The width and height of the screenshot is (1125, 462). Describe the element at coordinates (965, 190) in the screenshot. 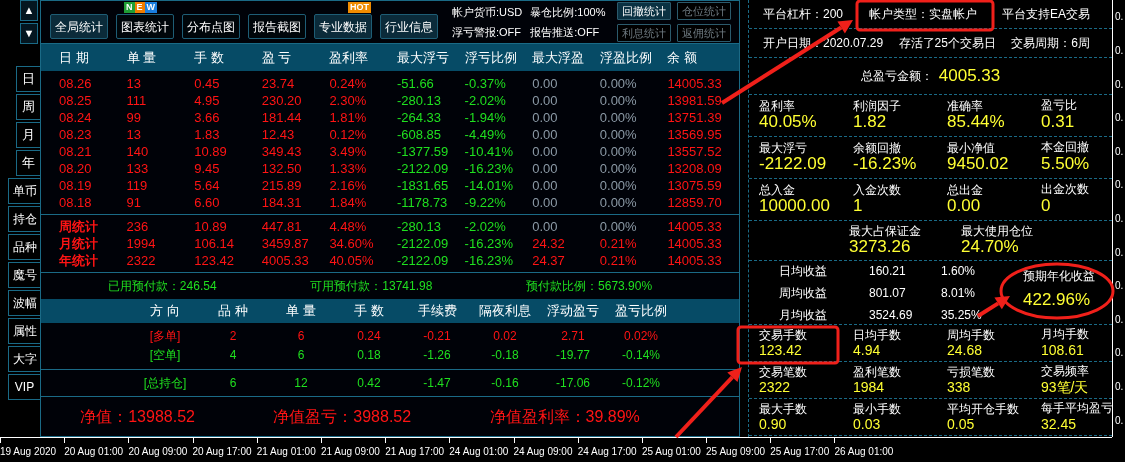

I see `stat-label: 总出金` at that location.